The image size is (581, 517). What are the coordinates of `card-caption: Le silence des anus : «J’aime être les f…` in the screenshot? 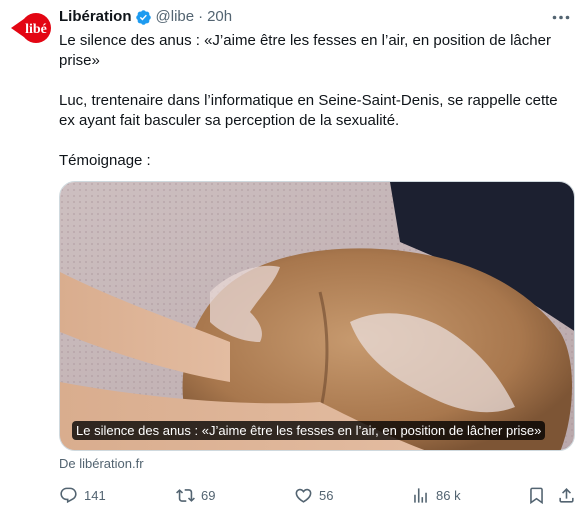 It's located at (309, 430).